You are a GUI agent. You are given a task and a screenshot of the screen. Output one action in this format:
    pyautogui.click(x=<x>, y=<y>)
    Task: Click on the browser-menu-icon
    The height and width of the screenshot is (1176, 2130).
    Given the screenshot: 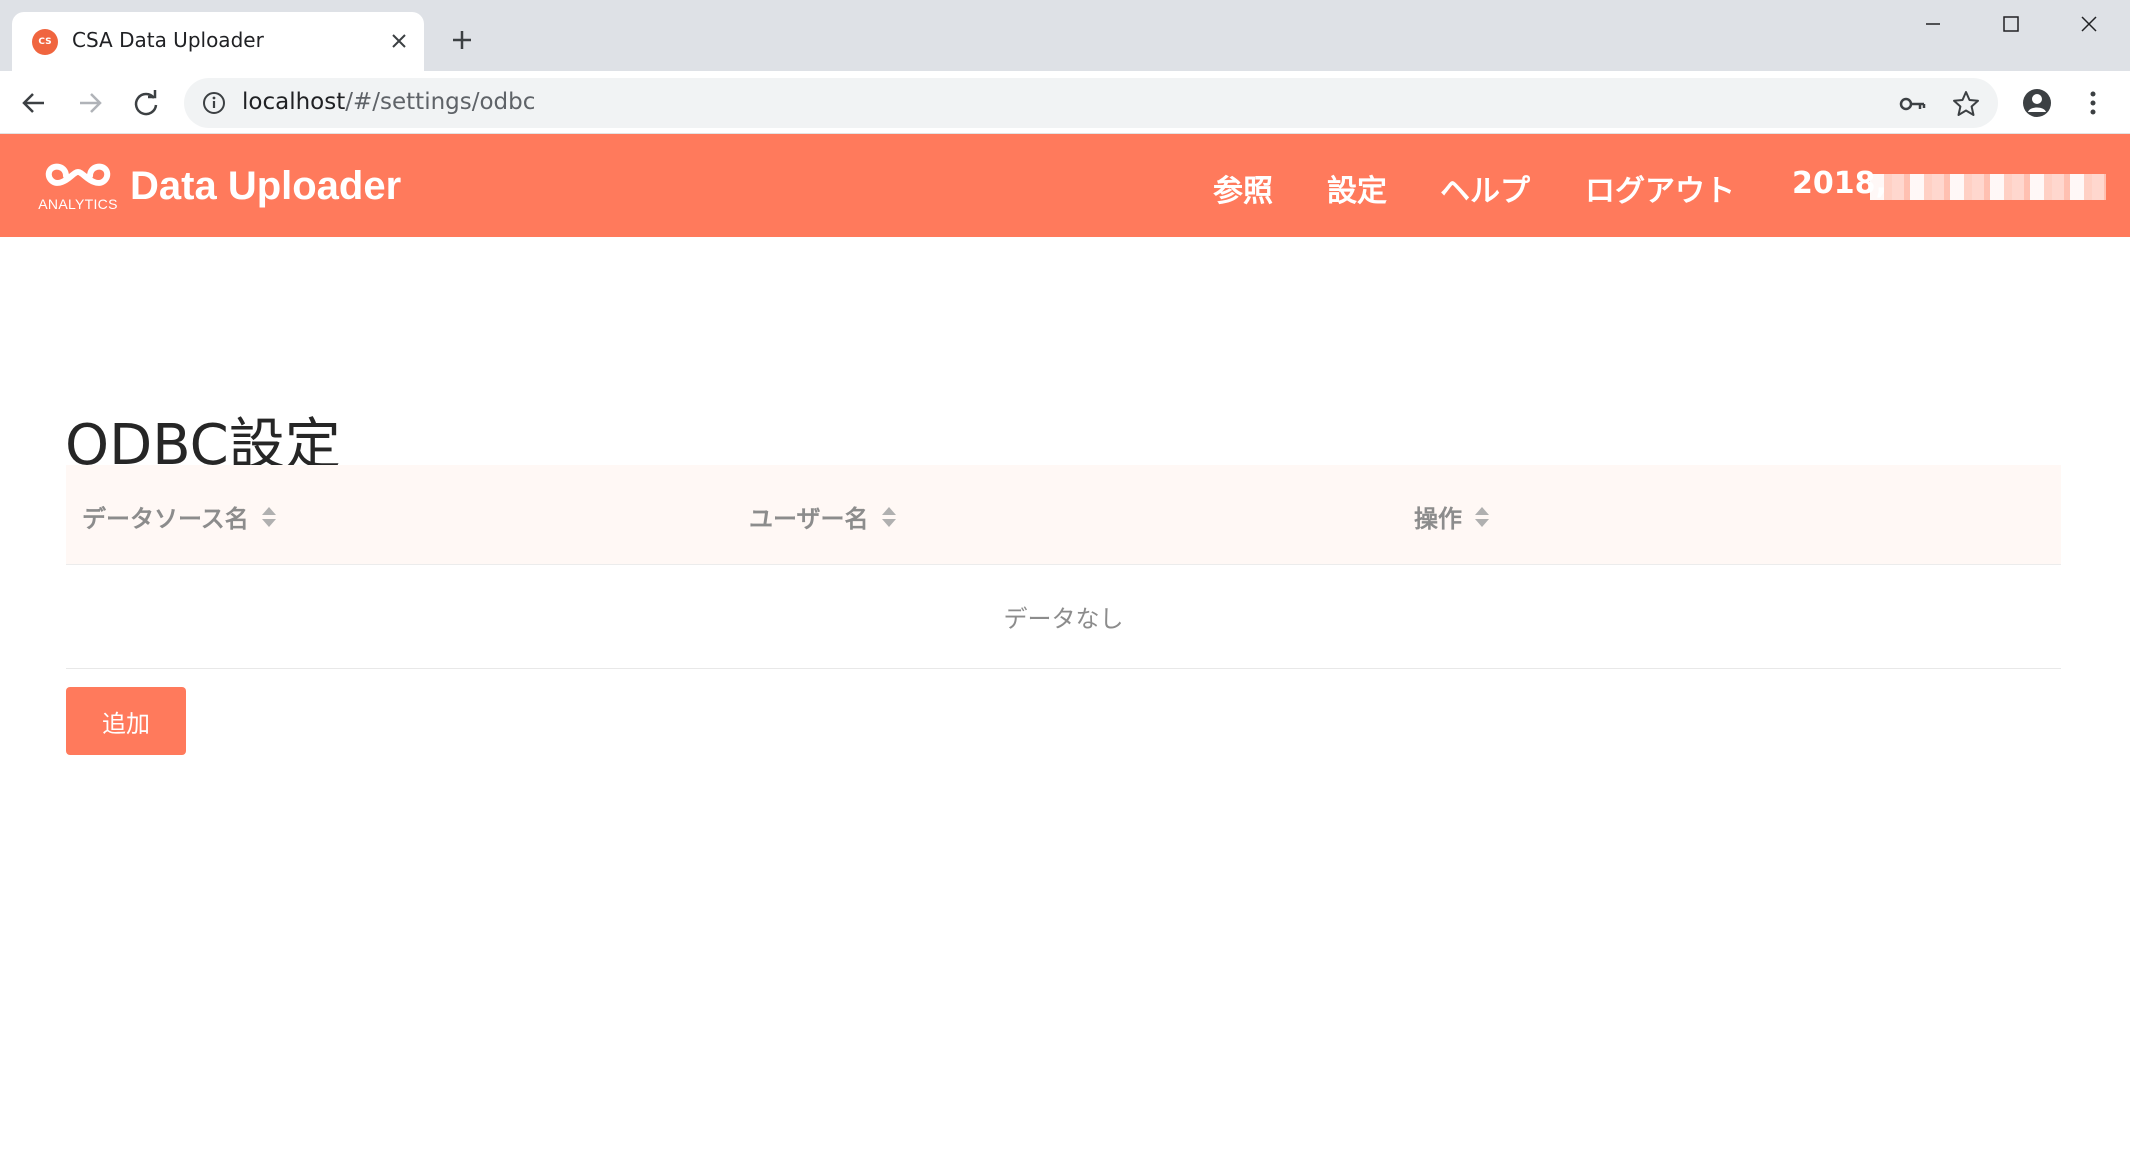 What is the action you would take?
    pyautogui.click(x=2093, y=103)
    